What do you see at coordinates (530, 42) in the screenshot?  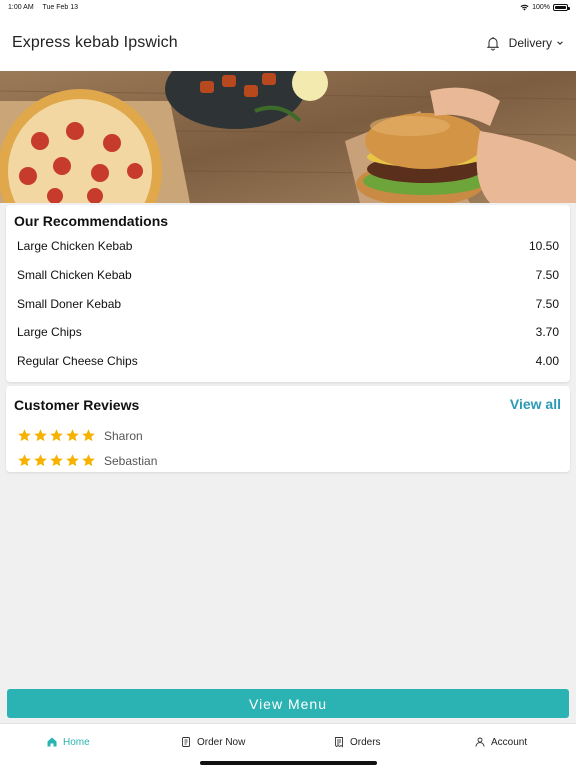 I see `delivery-mode-label: Delivery` at bounding box center [530, 42].